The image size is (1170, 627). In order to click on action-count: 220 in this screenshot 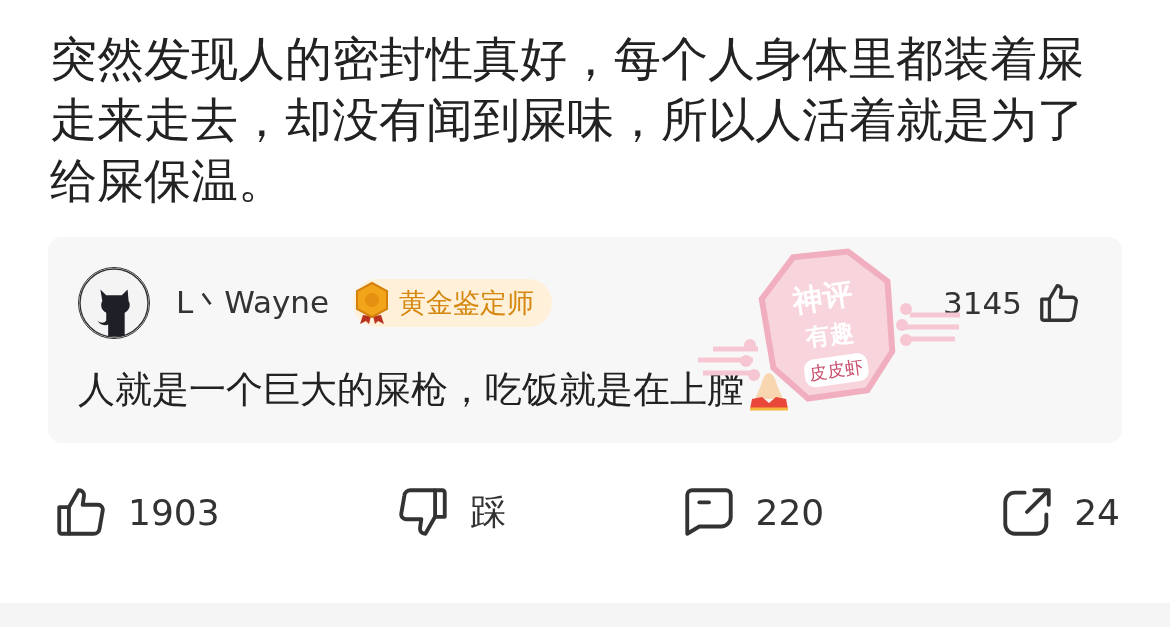, I will do `click(790, 512)`.